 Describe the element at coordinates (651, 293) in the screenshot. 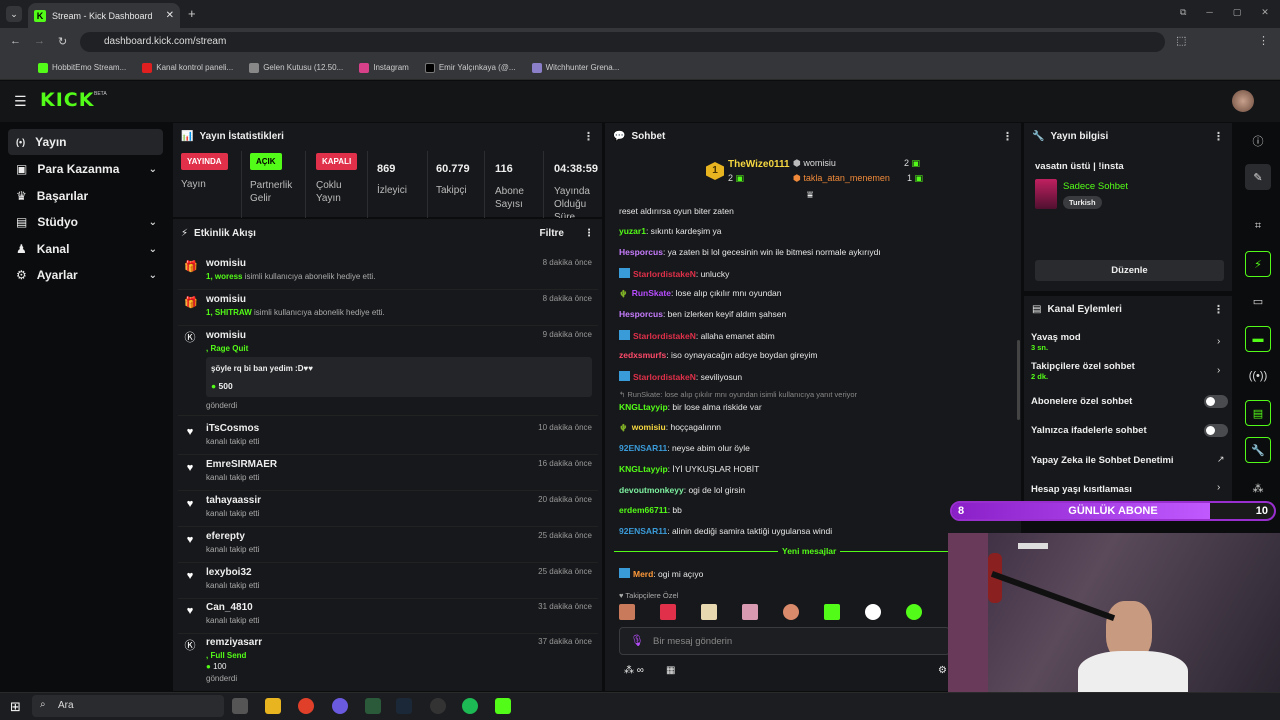

I see `chat-username: RunSkate` at that location.